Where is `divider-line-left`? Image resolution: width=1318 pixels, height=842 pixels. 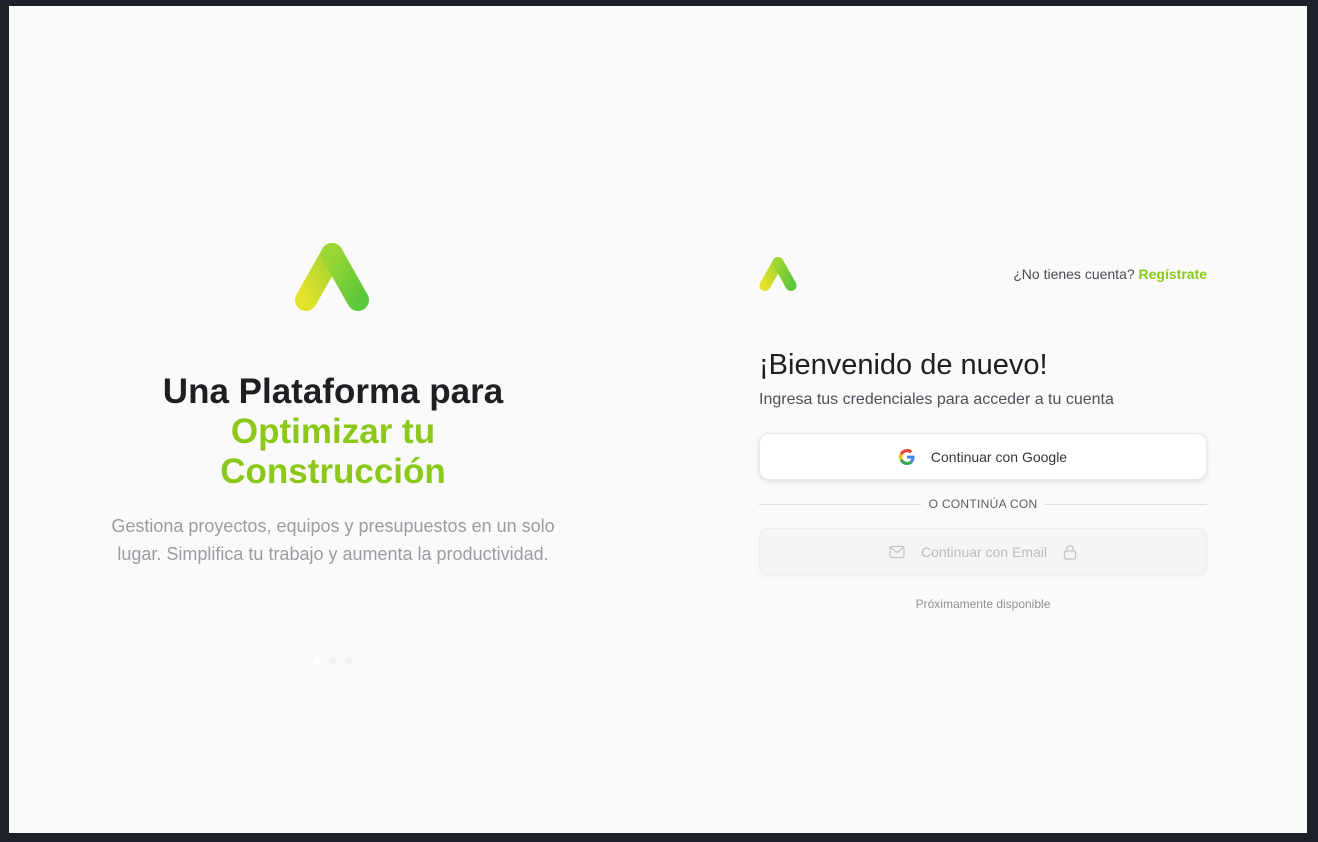 divider-line-left is located at coordinates (840, 504).